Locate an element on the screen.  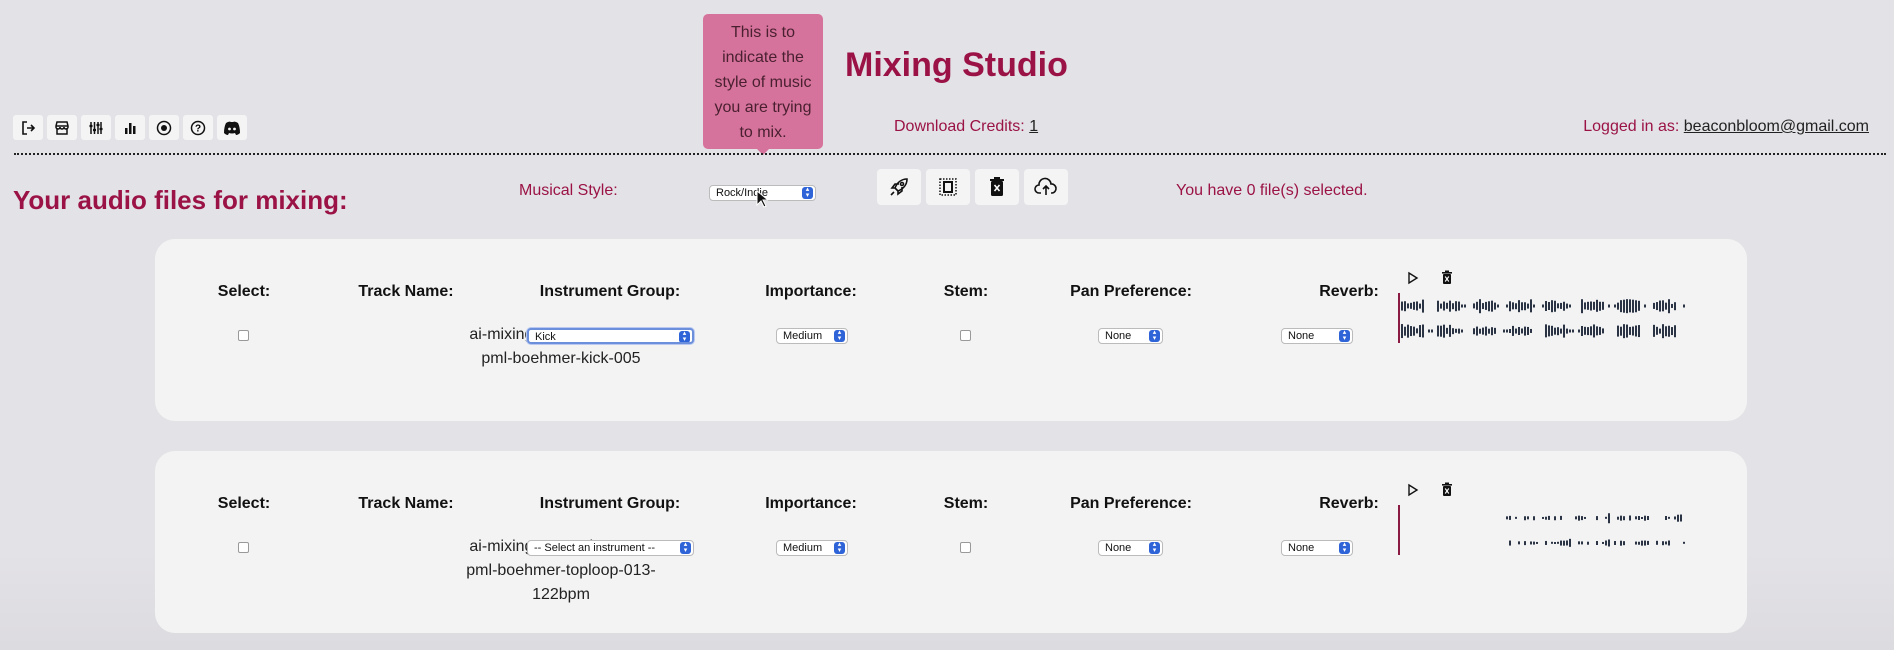
upload-cloud-icon is located at coordinates (1046, 187).